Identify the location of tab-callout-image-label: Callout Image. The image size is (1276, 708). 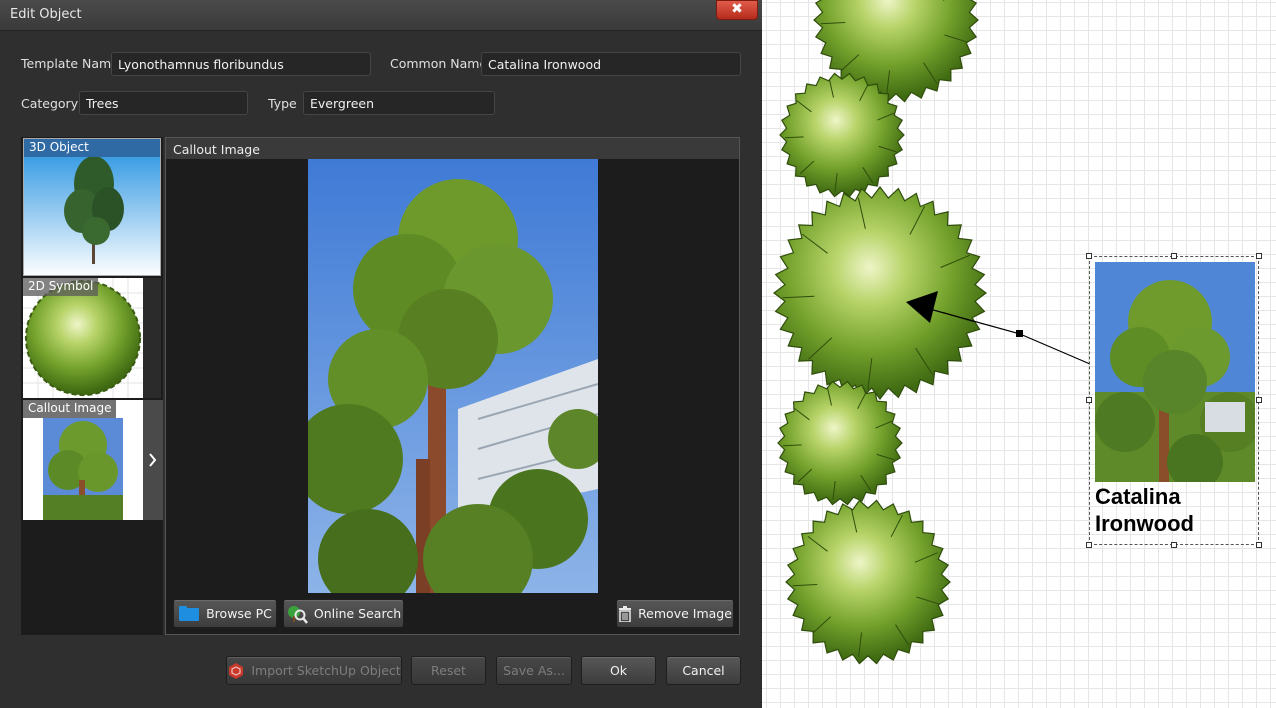
(70, 409).